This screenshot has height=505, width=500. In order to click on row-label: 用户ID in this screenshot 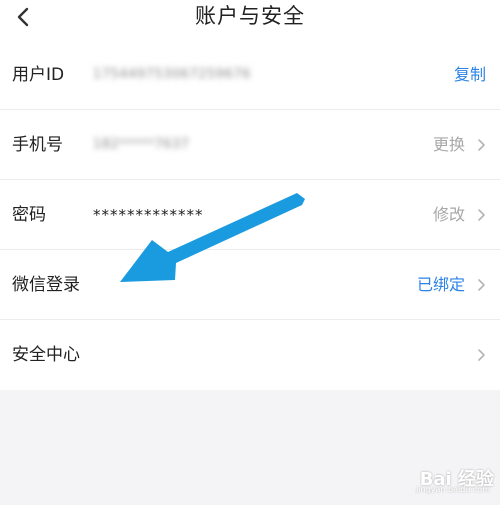, I will do `click(38, 75)`.